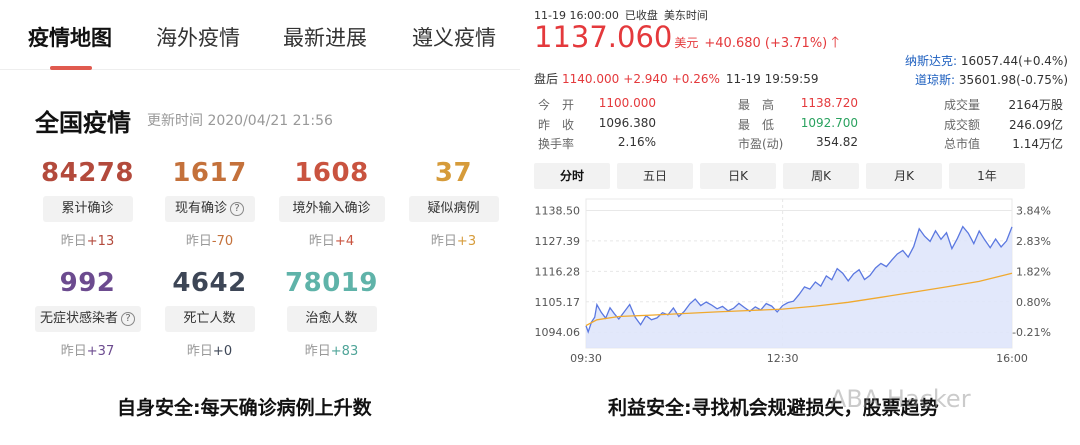  Describe the element at coordinates (572, 176) in the screenshot. I see `period-tab: 分时` at that location.